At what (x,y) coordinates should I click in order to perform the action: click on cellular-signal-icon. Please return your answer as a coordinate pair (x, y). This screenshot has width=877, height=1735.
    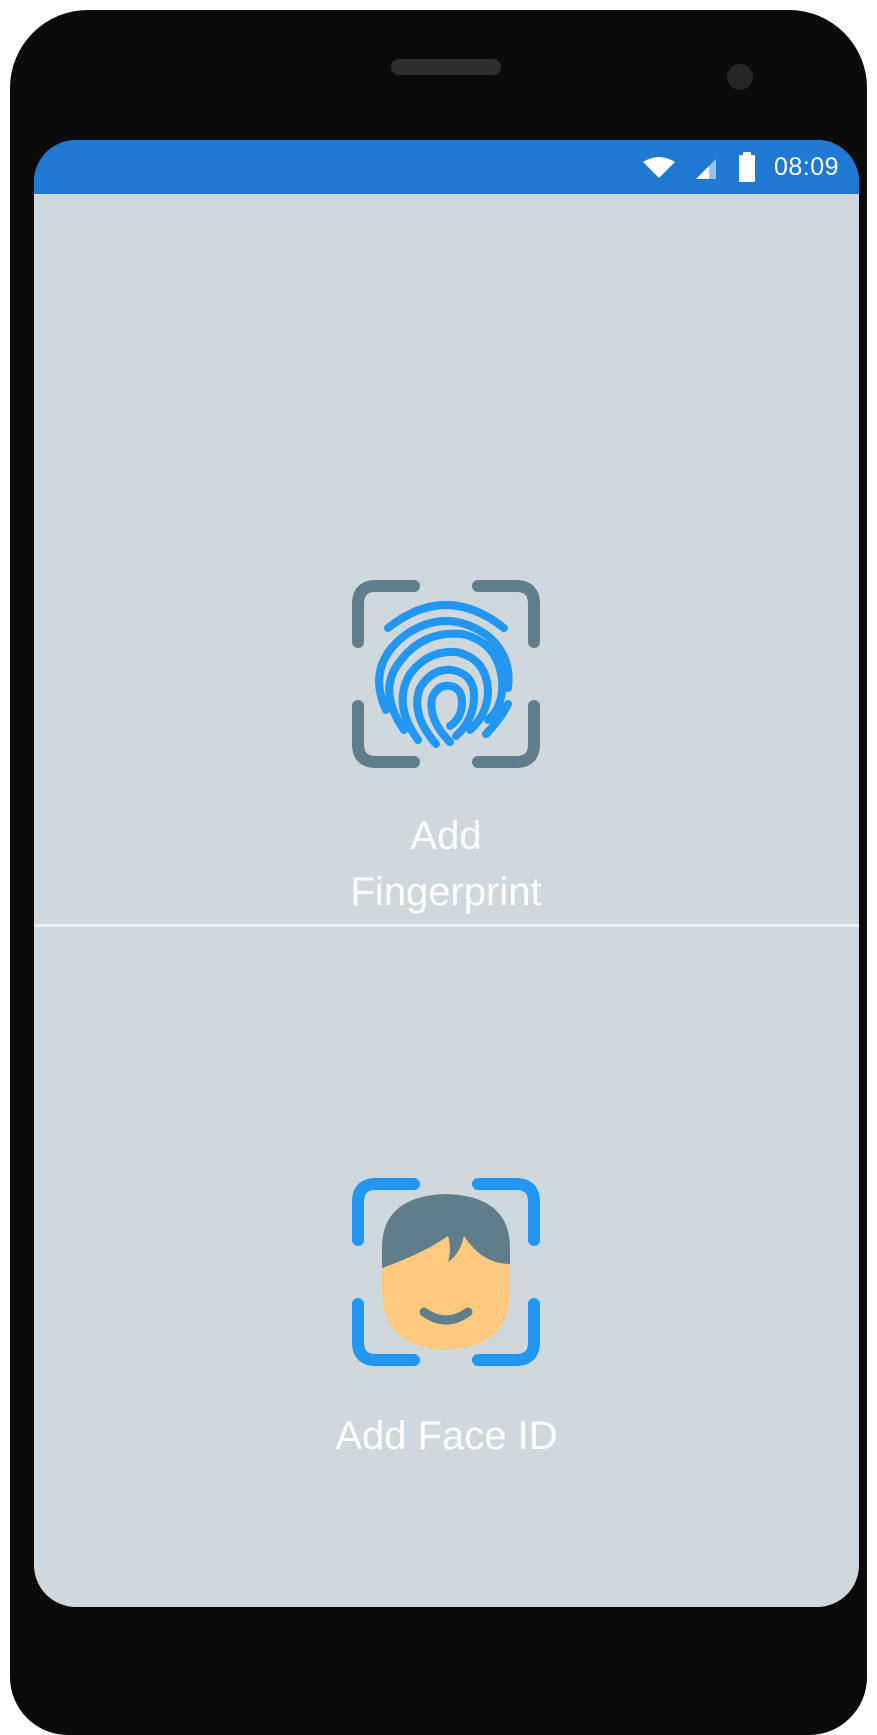
    Looking at the image, I should click on (705, 169).